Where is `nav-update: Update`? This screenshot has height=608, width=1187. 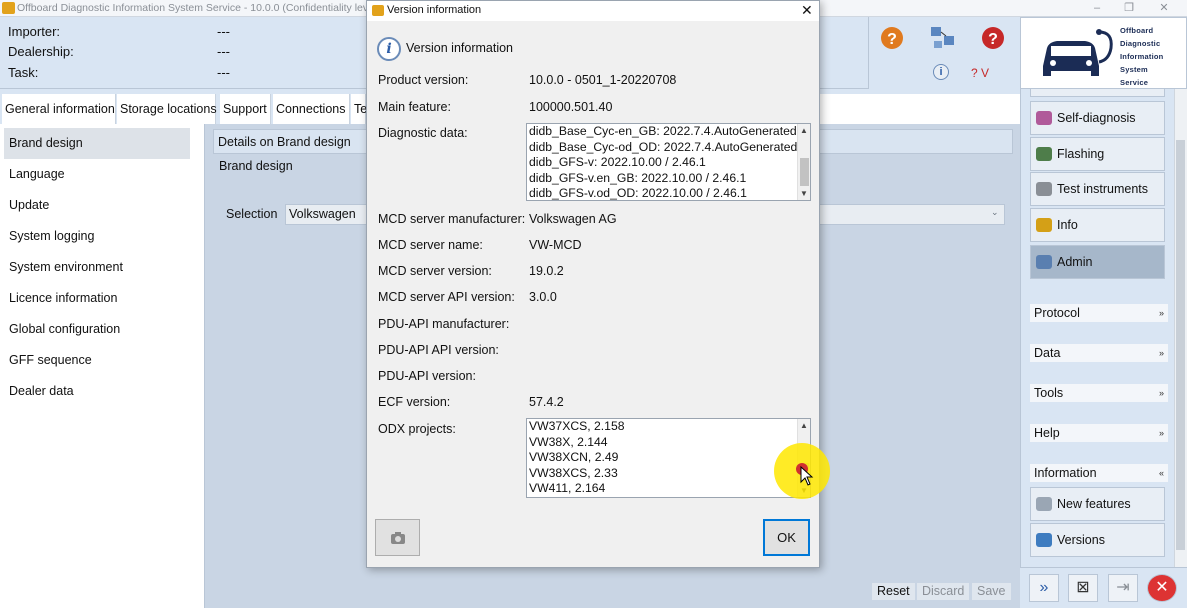
nav-update: Update is located at coordinates (97, 205).